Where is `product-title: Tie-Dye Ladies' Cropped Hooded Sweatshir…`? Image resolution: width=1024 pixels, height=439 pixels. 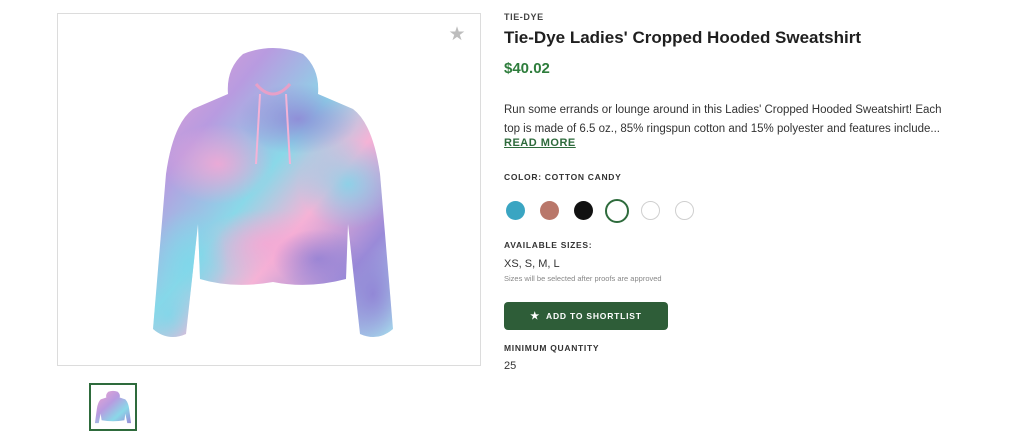 product-title: Tie-Dye Ladies' Cropped Hooded Sweatshir… is located at coordinates (683, 37).